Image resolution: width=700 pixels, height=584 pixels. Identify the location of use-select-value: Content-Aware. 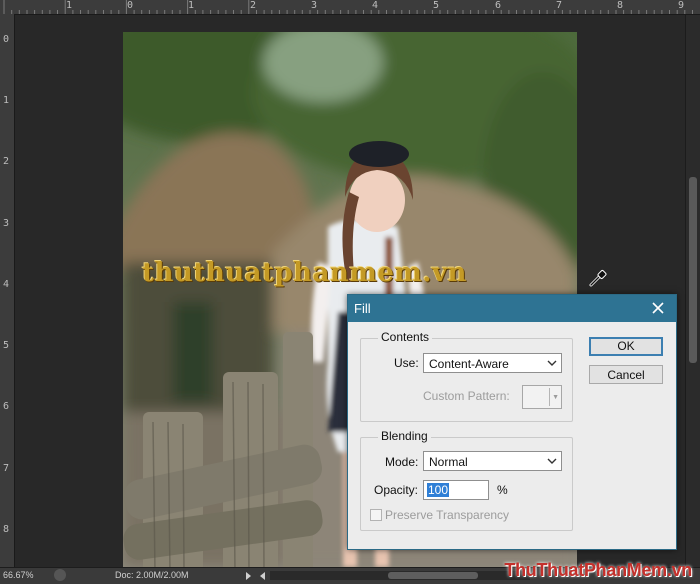
(469, 364).